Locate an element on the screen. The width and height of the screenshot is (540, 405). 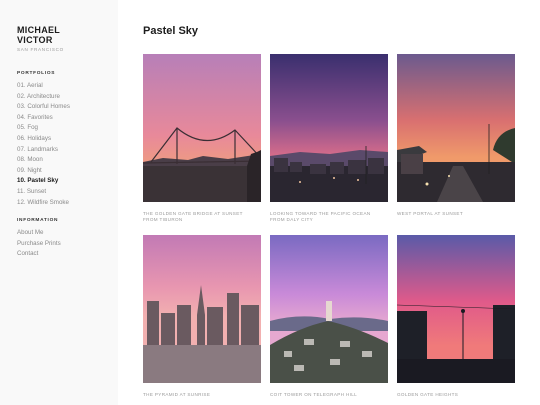
portfolio-item-holidays: 06. Holidays is located at coordinates (43, 139).